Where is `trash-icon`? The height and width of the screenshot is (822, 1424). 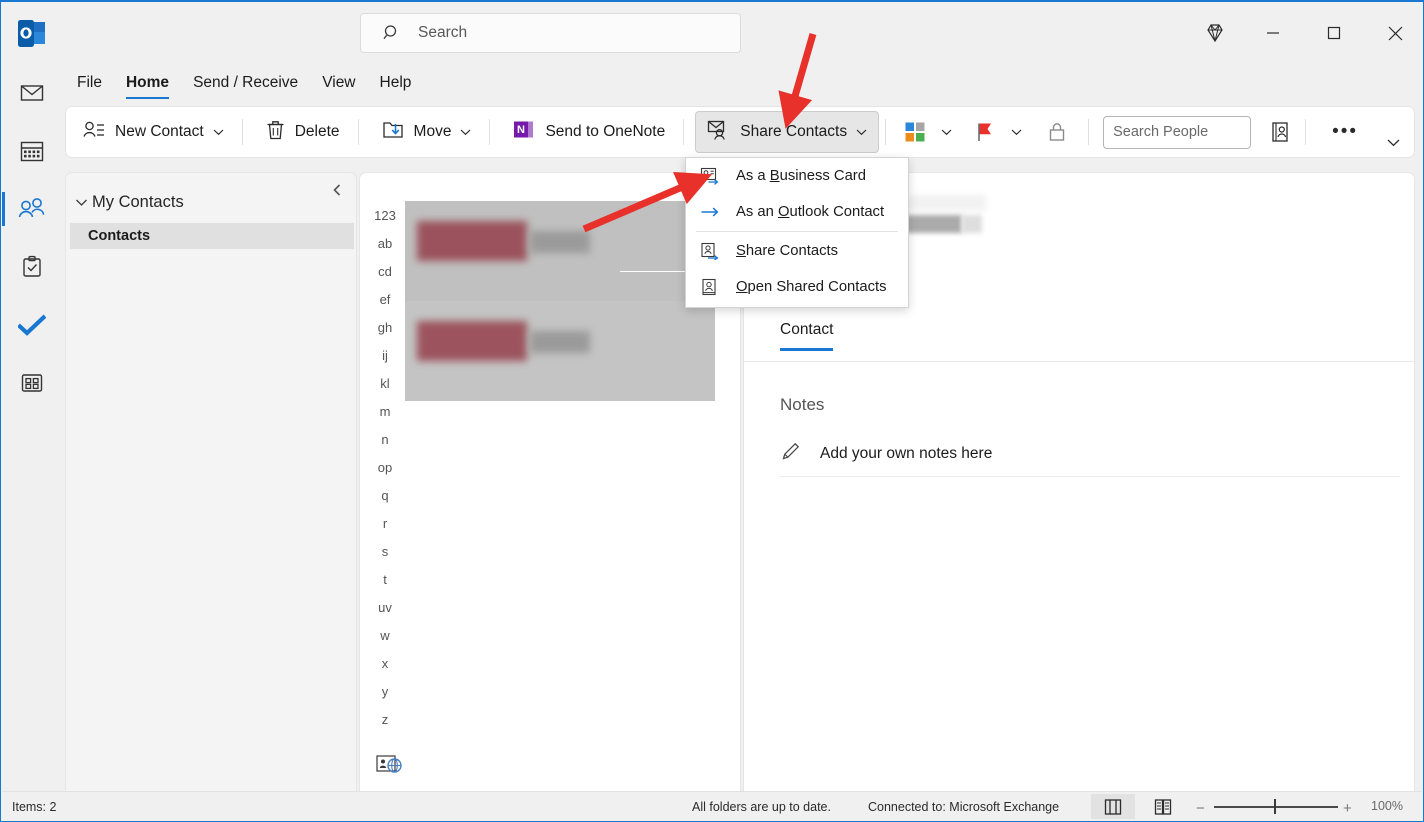
trash-icon is located at coordinates (275, 132).